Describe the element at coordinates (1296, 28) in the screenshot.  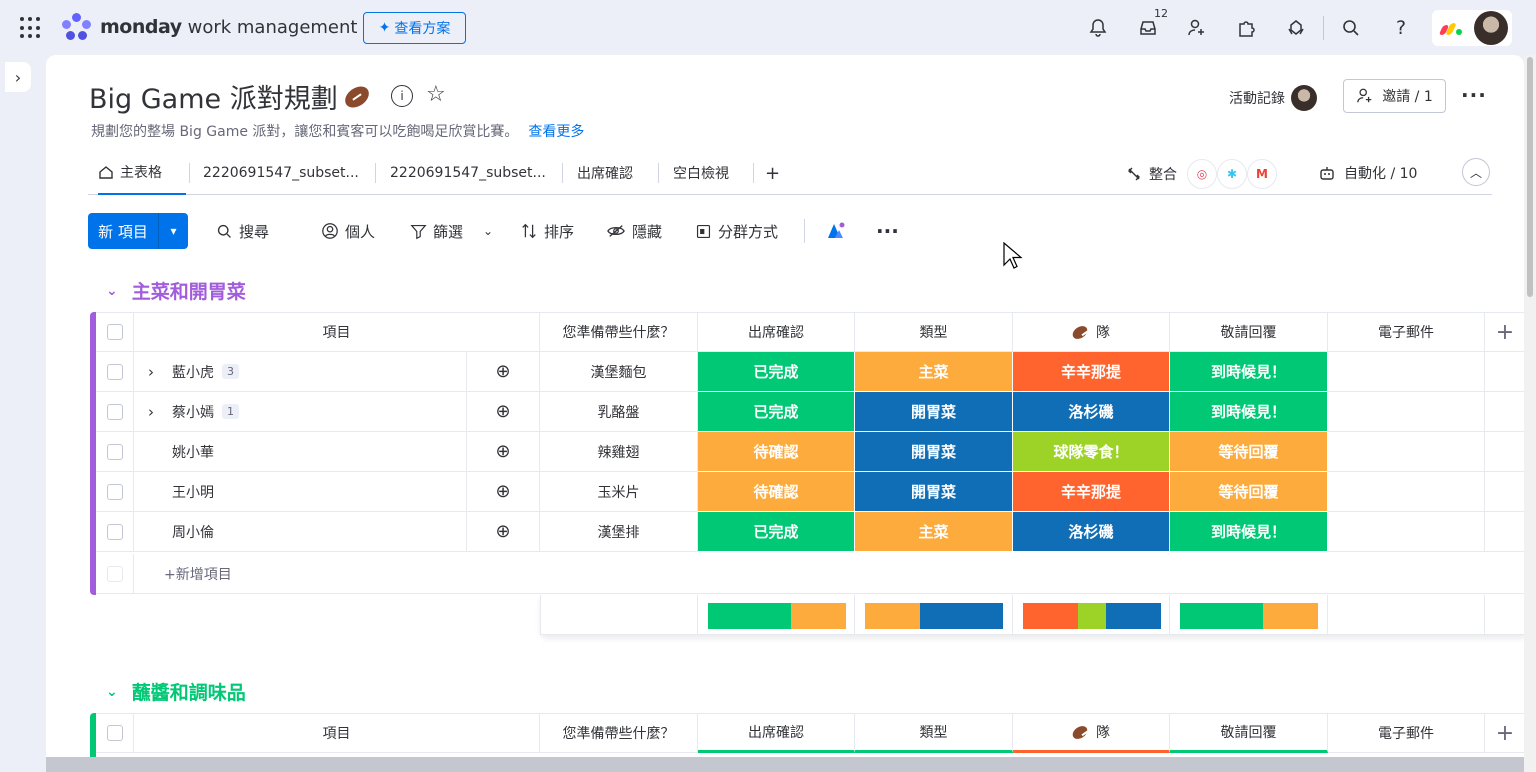
I see `marketplace-icon` at that location.